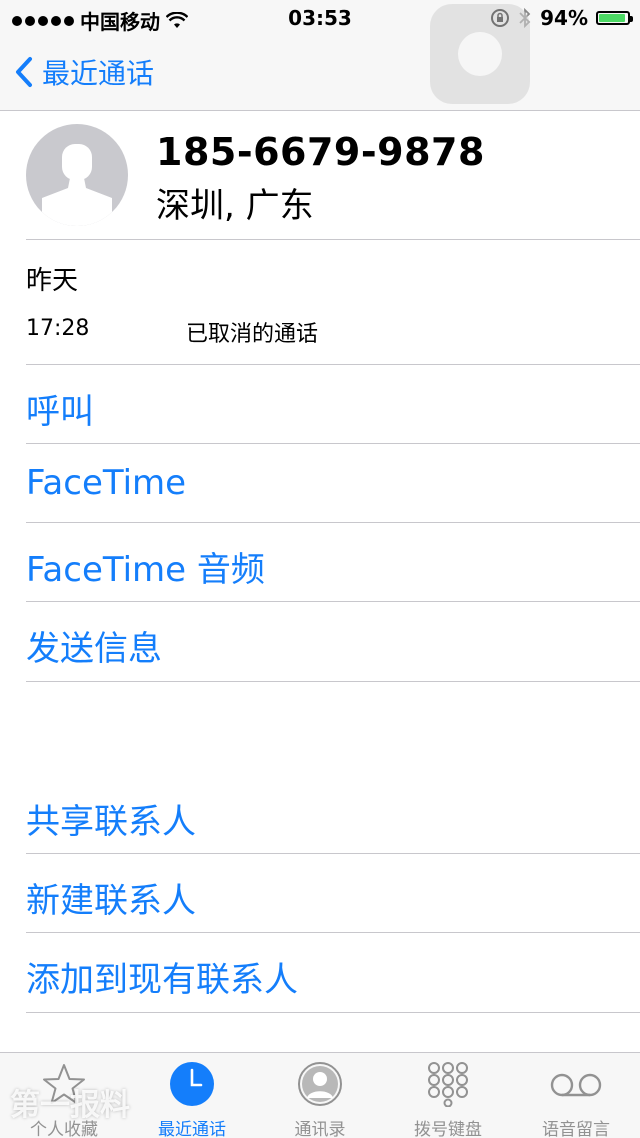 The height and width of the screenshot is (1138, 640). I want to click on tab-label: 最近通话, so click(192, 1129).